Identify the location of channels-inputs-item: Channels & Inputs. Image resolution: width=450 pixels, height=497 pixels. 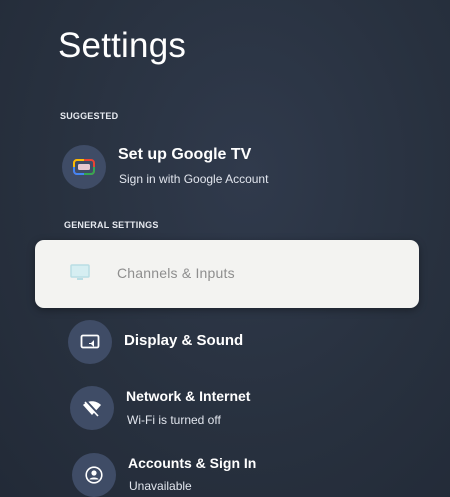
(227, 274).